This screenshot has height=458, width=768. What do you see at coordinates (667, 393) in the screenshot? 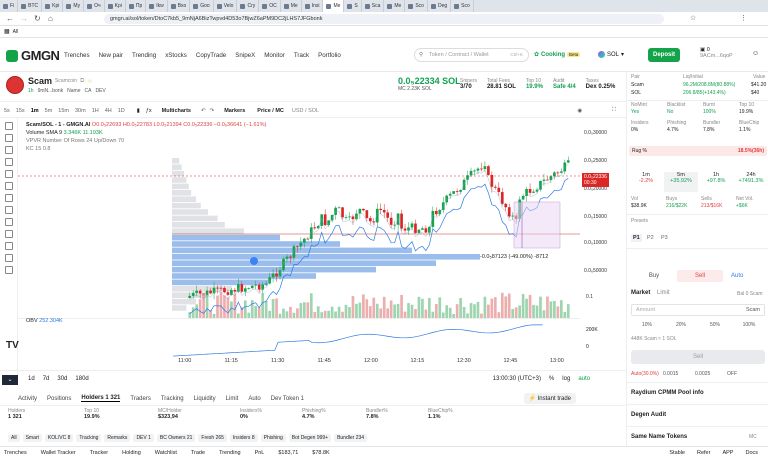
I see `panel-section: Raydium CPMM Pool info` at bounding box center [667, 393].